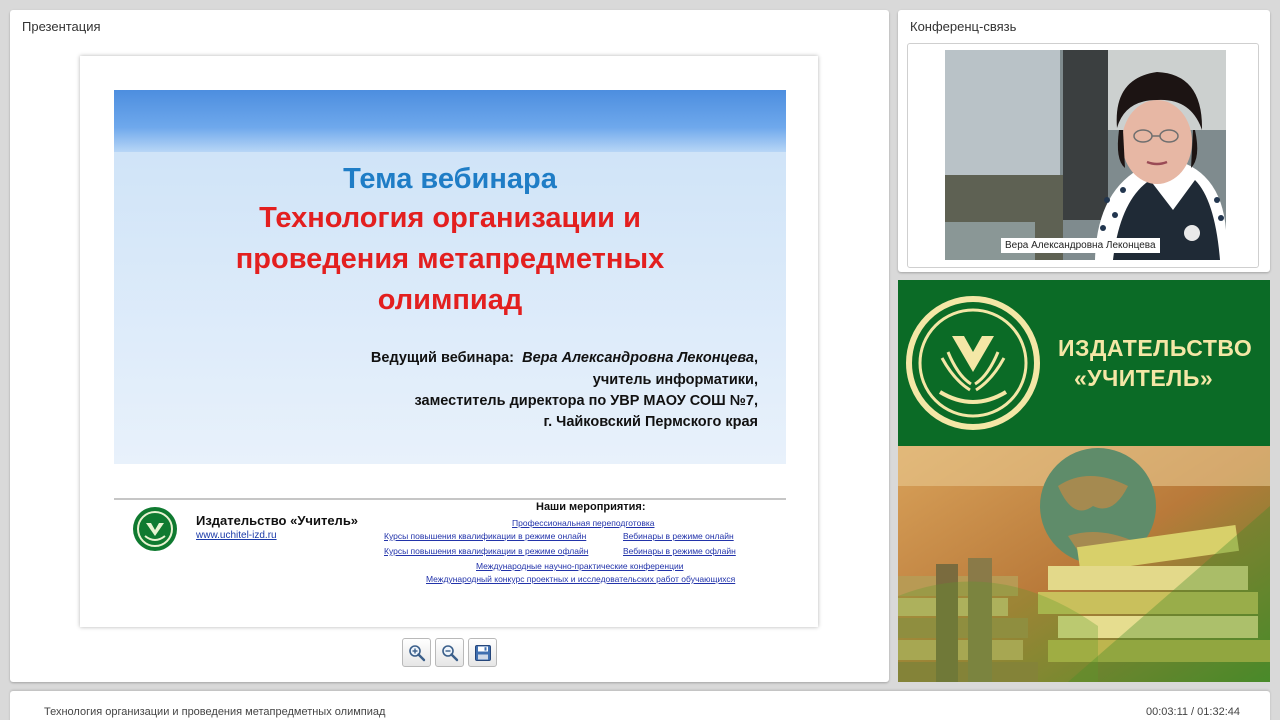 Image resolution: width=1280 pixels, height=720 pixels. I want to click on event-link: Вебинары в режиме онлайн, so click(678, 536).